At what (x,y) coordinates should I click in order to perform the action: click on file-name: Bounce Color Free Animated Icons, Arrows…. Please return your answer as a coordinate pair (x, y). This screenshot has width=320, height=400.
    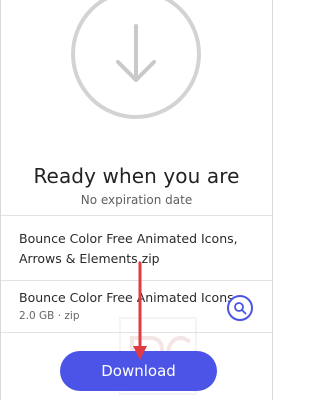
    Looking at the image, I should click on (126, 297).